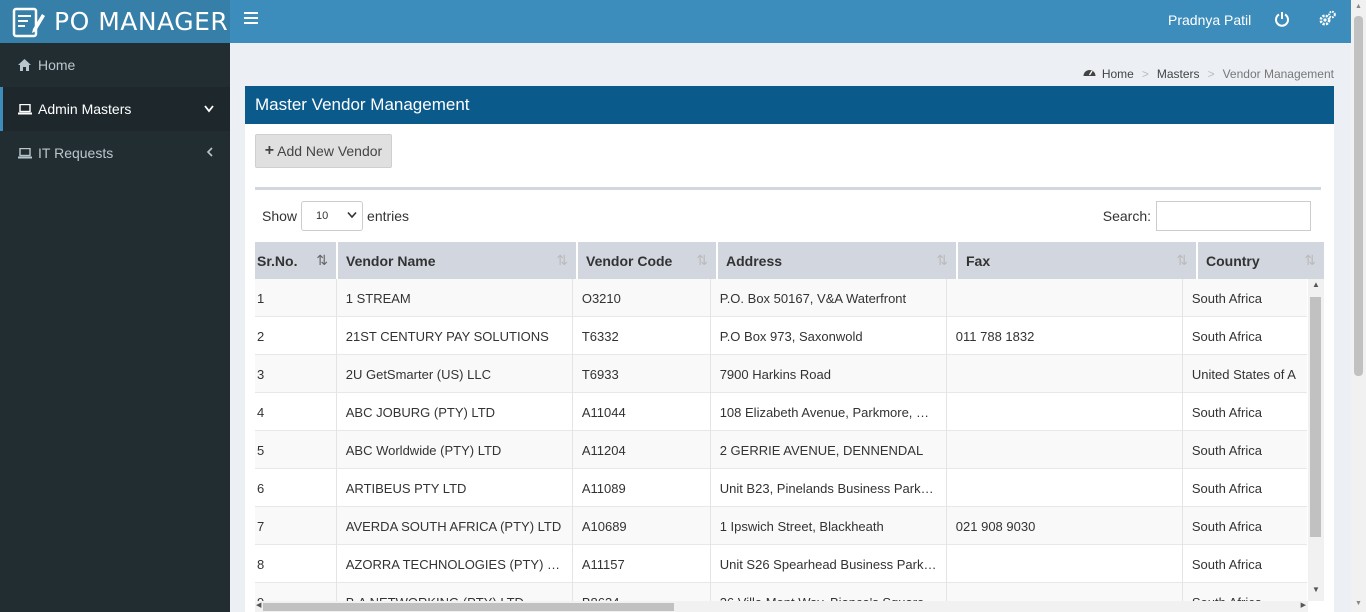 The width and height of the screenshot is (1366, 612). What do you see at coordinates (1316, 589) in the screenshot?
I see `scroll-down-icon: ▼` at bounding box center [1316, 589].